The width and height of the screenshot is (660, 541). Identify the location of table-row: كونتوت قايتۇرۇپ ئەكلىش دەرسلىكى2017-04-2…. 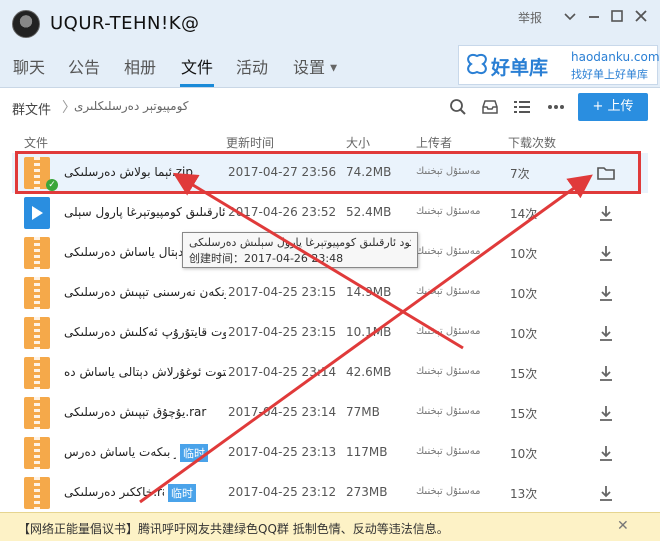
(330, 333).